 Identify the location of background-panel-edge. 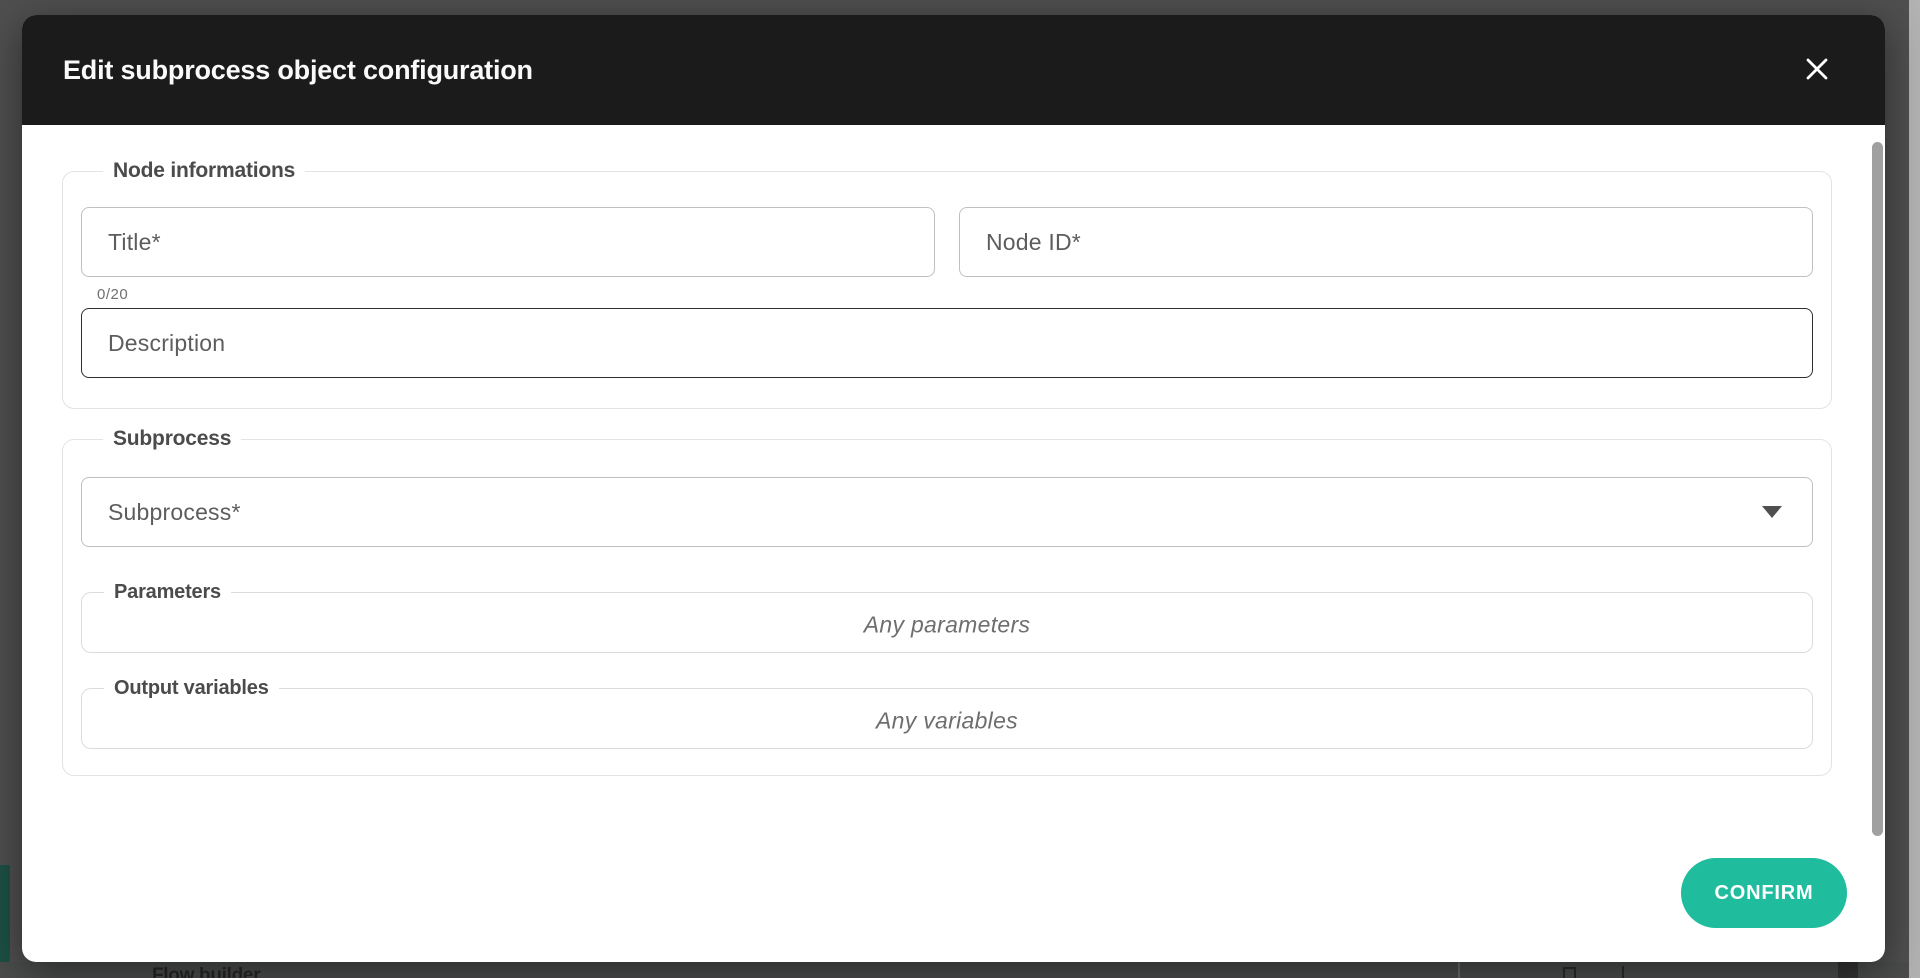
(1459, 970).